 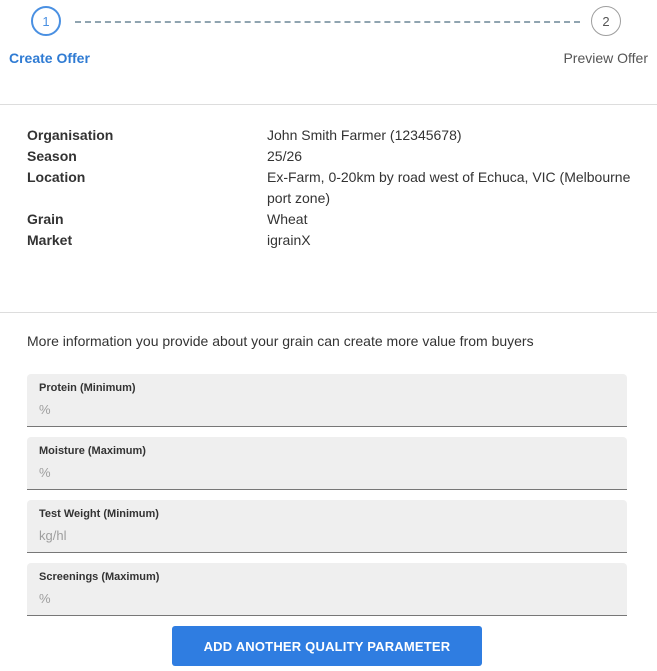 What do you see at coordinates (287, 219) in the screenshot?
I see `summary-value: Wheat` at bounding box center [287, 219].